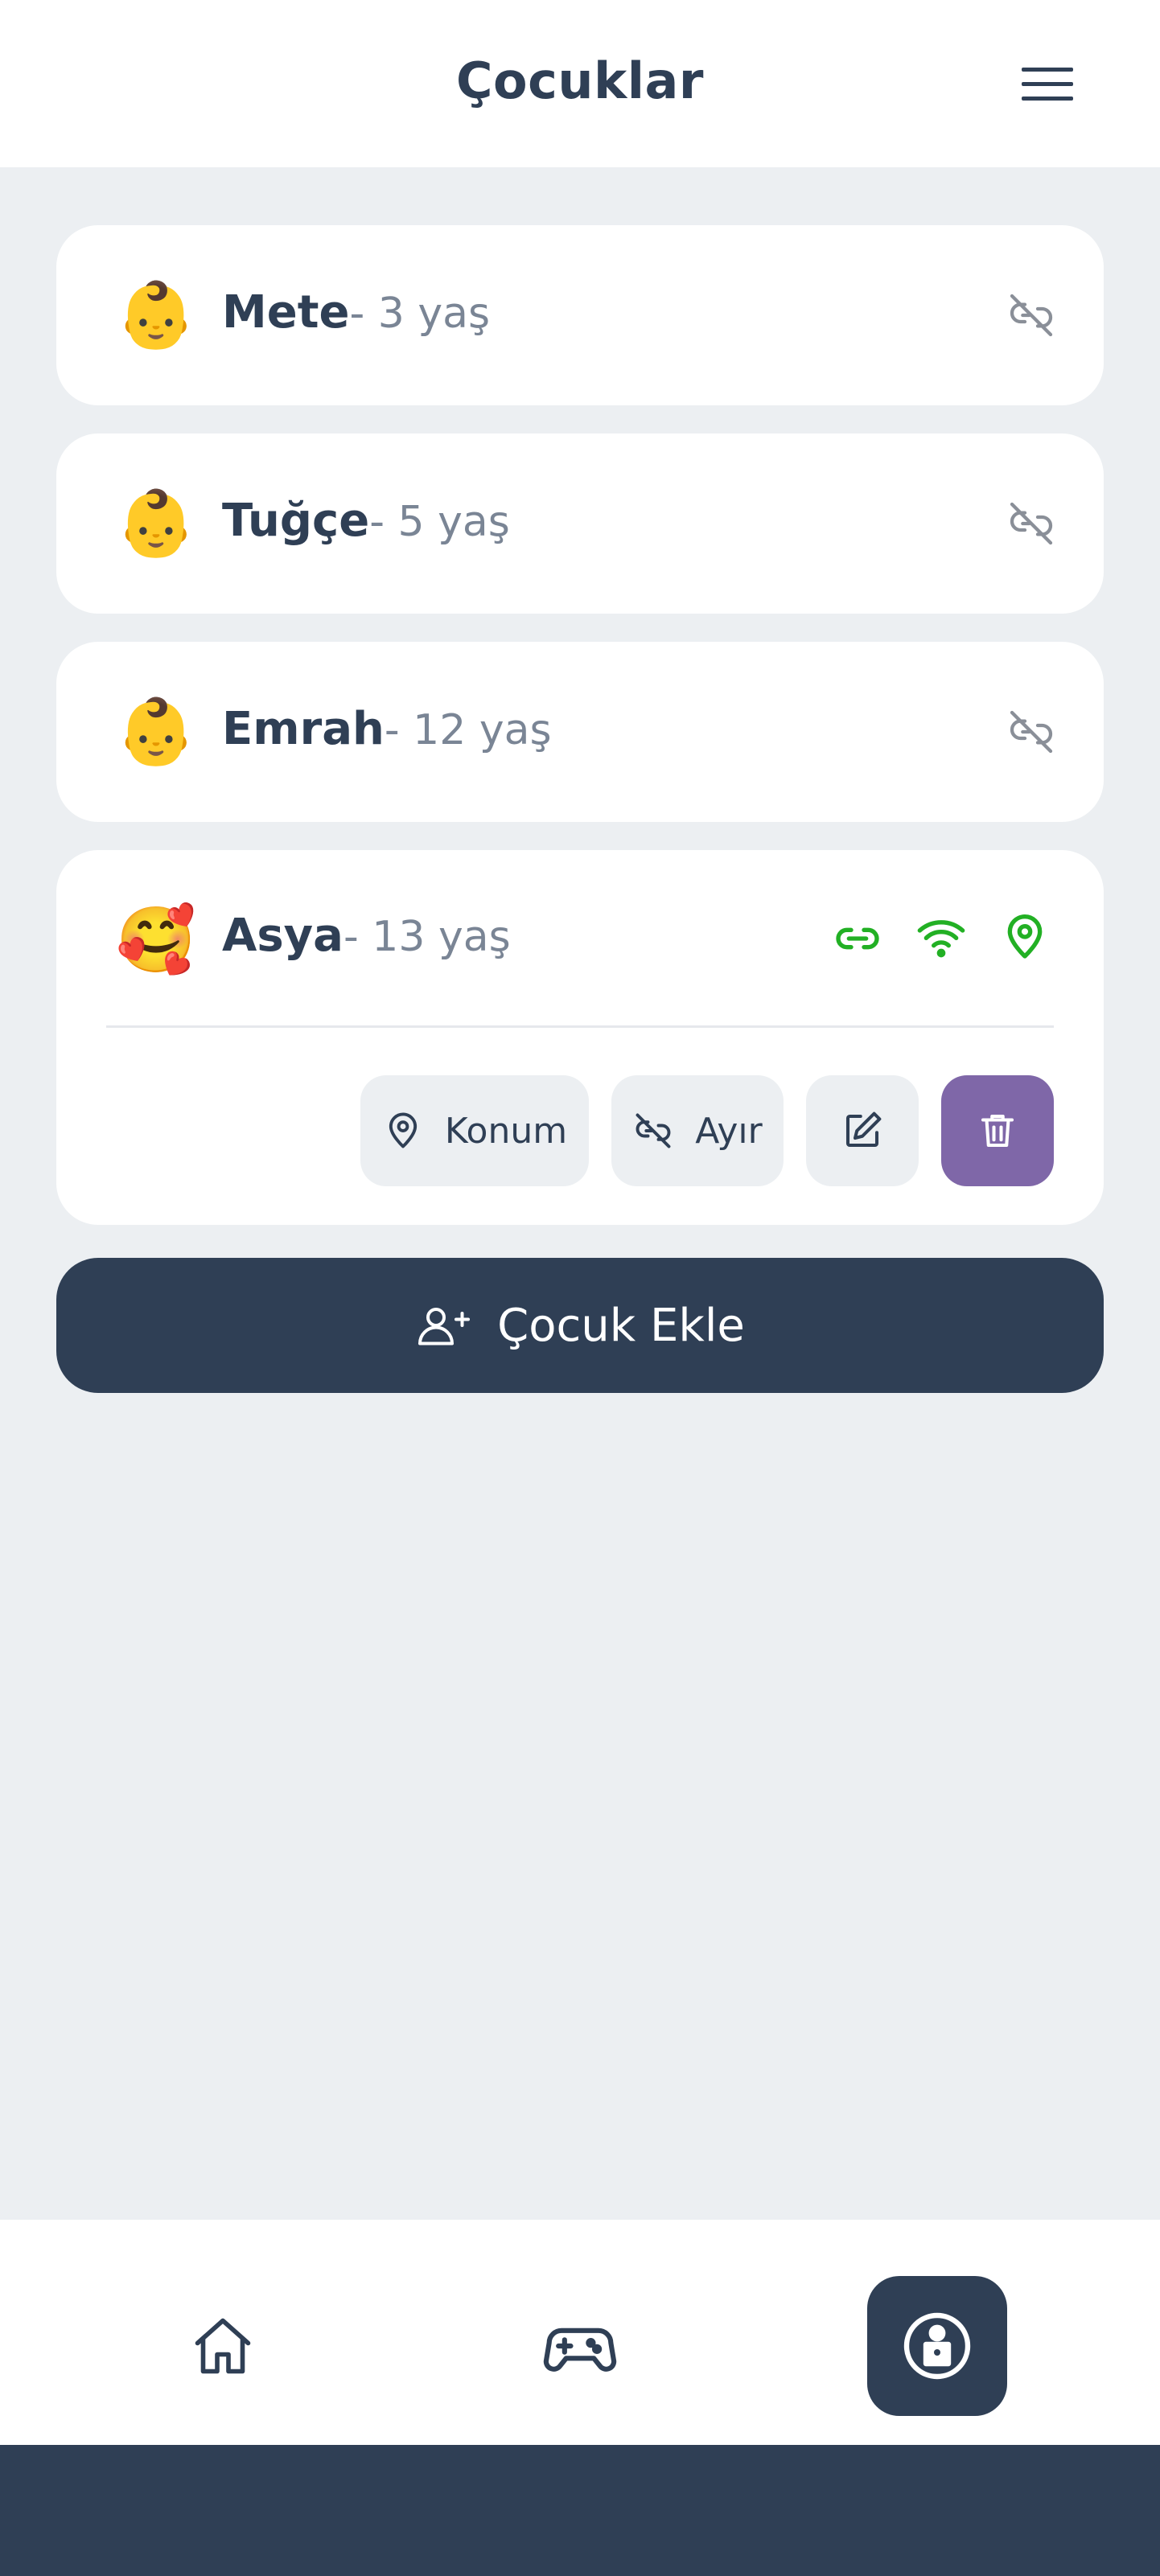 The height and width of the screenshot is (2576, 1160). What do you see at coordinates (729, 1131) in the screenshot?
I see `unlink-button-label: Ayır` at bounding box center [729, 1131].